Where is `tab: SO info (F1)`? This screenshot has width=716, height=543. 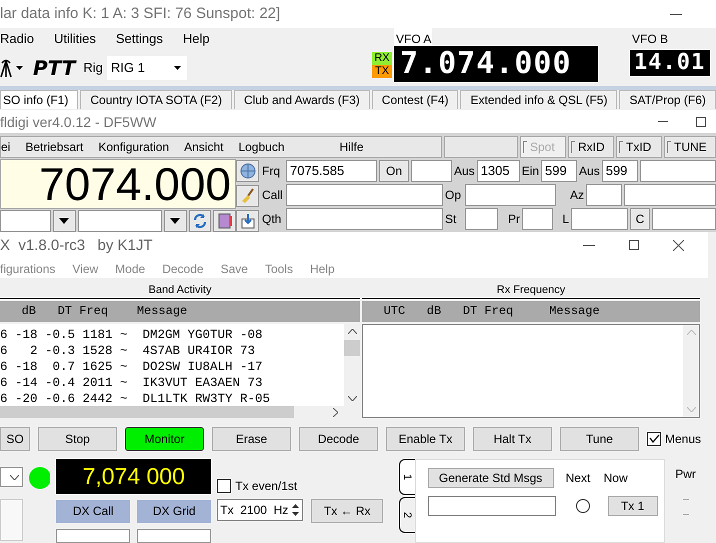 tab: SO info (F1) is located at coordinates (39, 99).